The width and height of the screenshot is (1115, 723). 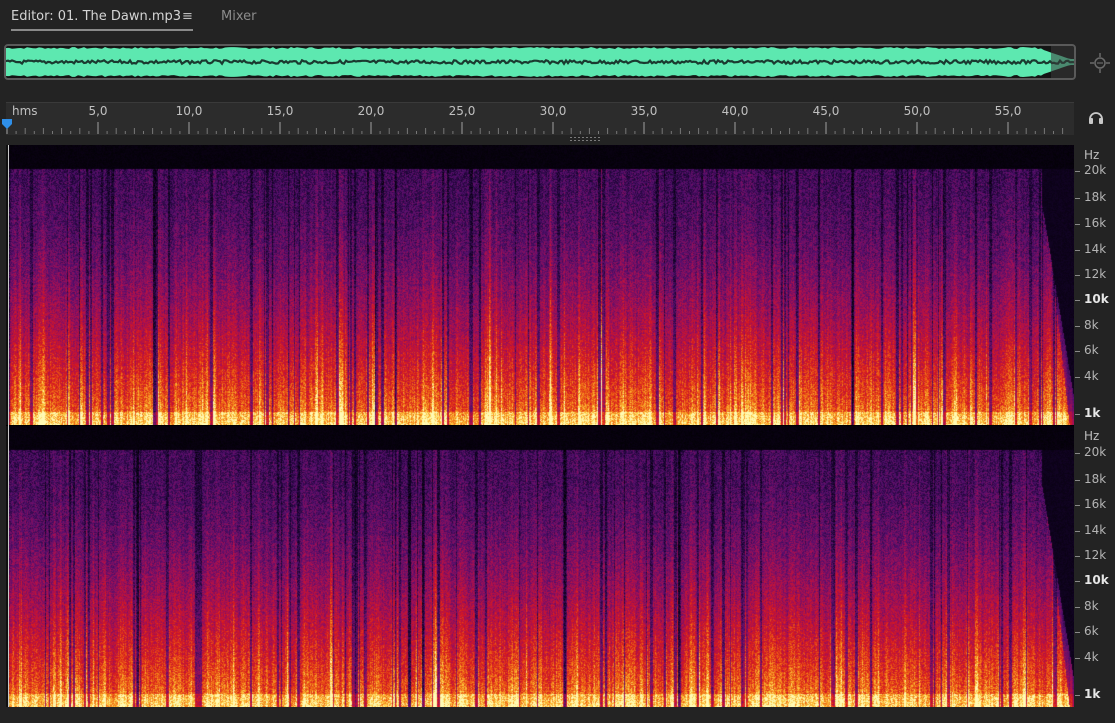 What do you see at coordinates (735, 111) in the screenshot?
I see `ruler-tick-label: 40,0` at bounding box center [735, 111].